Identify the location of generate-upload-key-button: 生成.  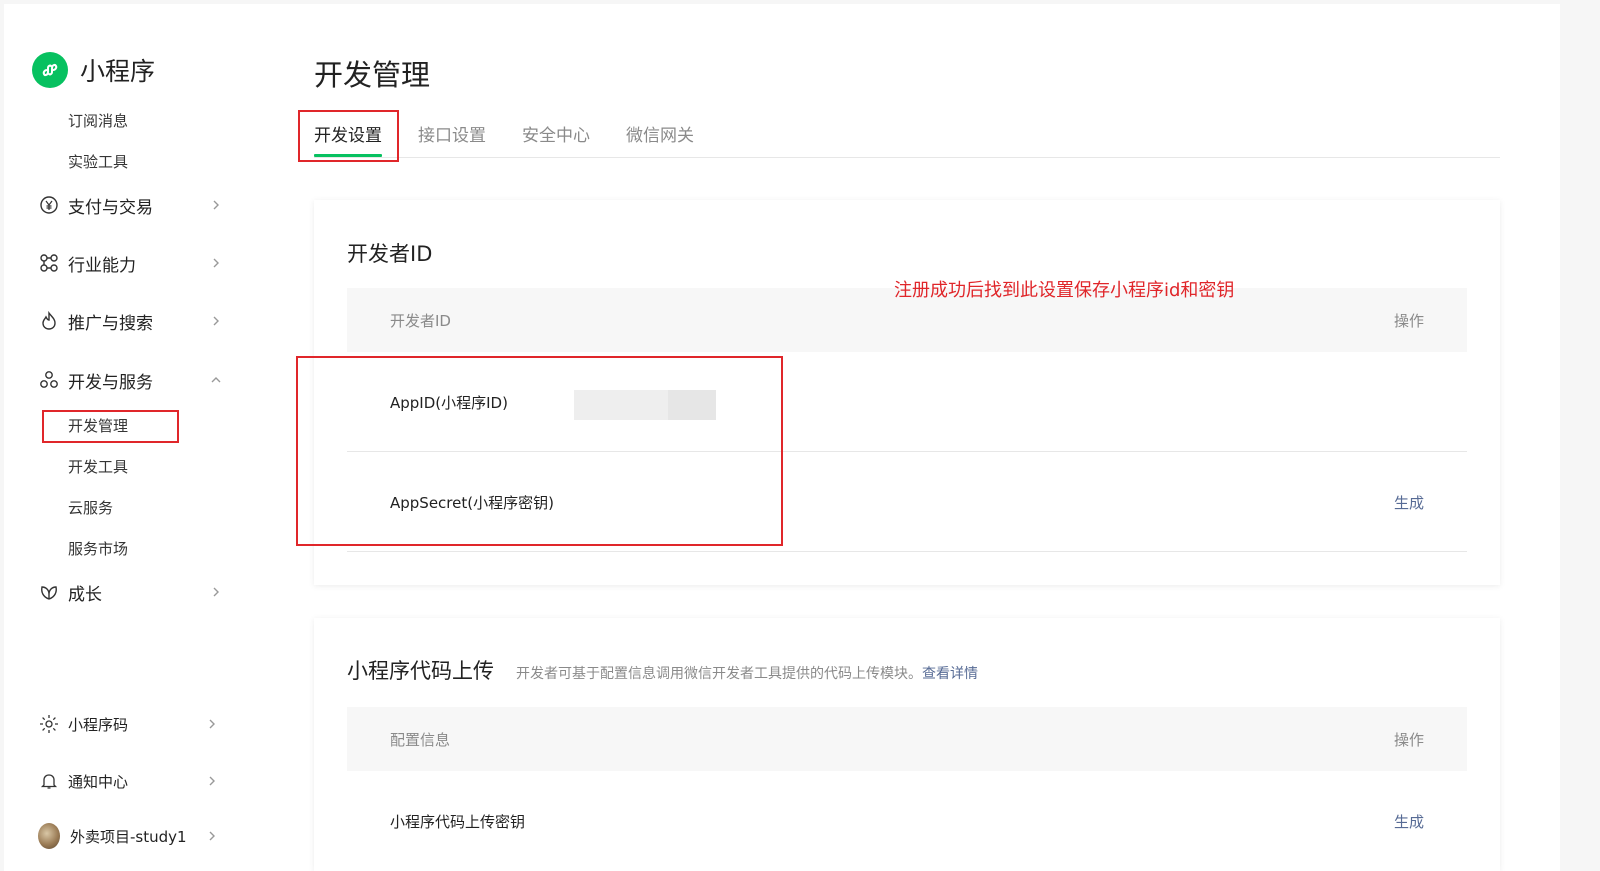
(1409, 821).